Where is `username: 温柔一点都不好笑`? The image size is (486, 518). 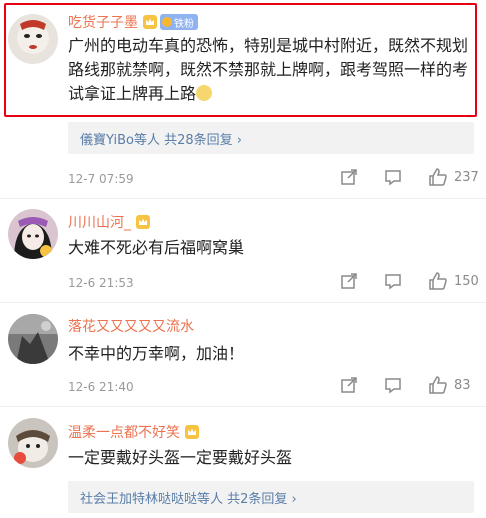 username: 温柔一点都不好笑 is located at coordinates (124, 432).